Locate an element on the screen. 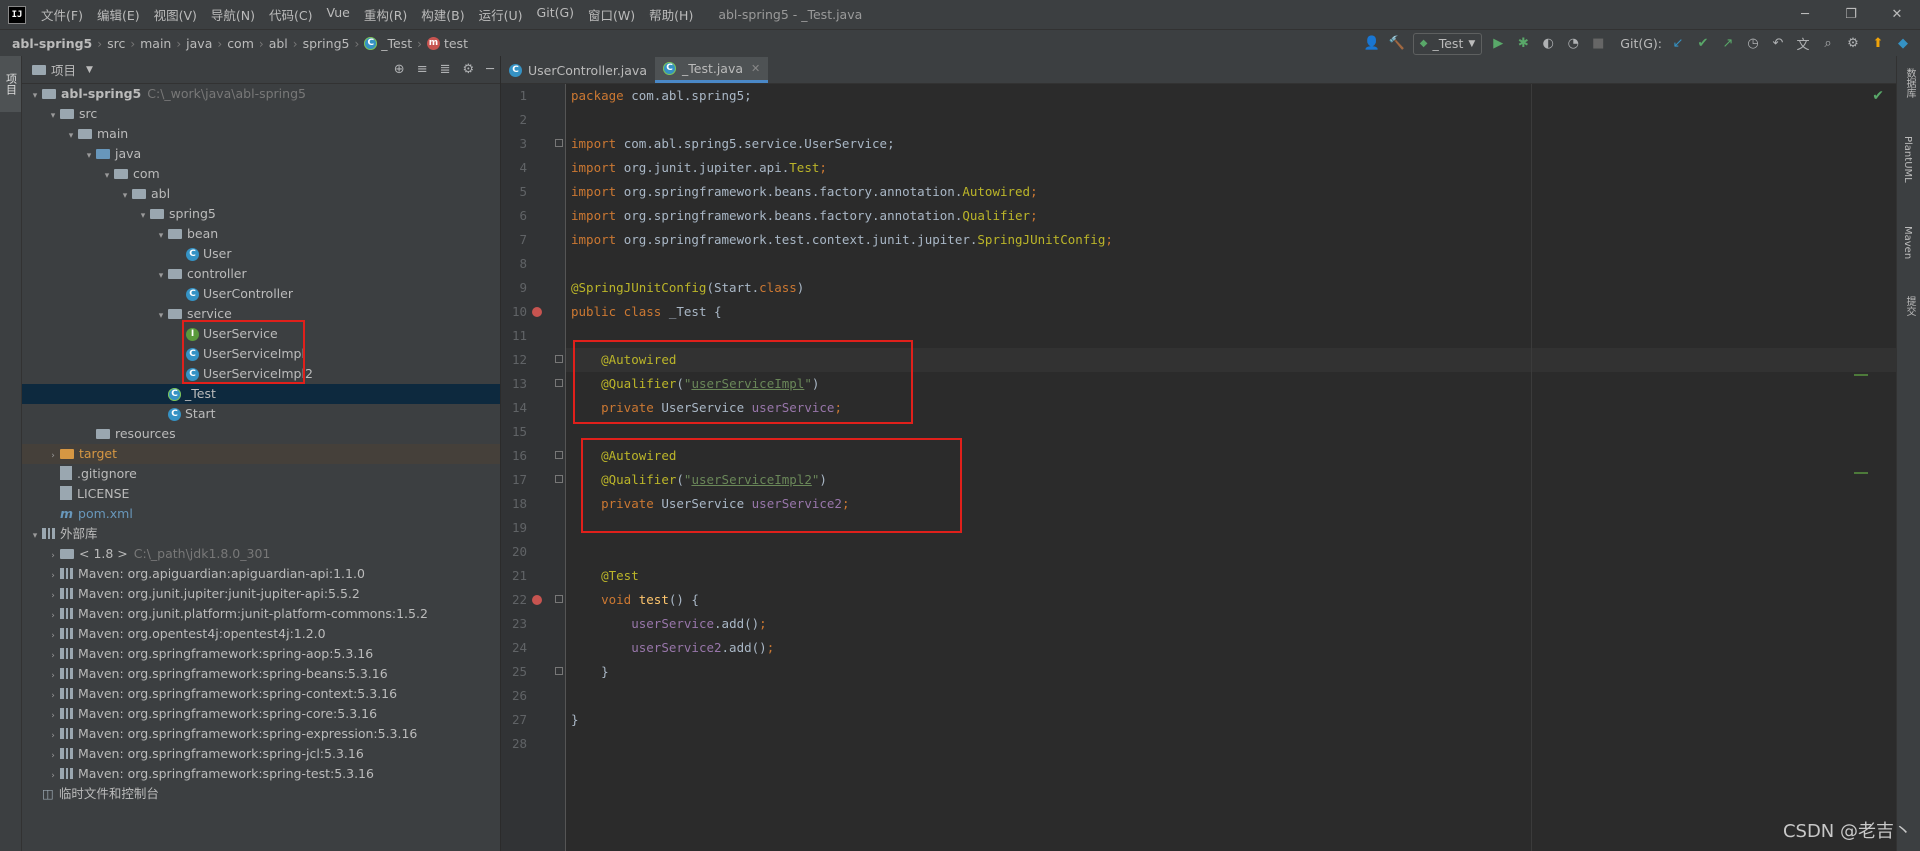 This screenshot has height=851, width=1920. menu-item-2: 视图(V) is located at coordinates (175, 14).